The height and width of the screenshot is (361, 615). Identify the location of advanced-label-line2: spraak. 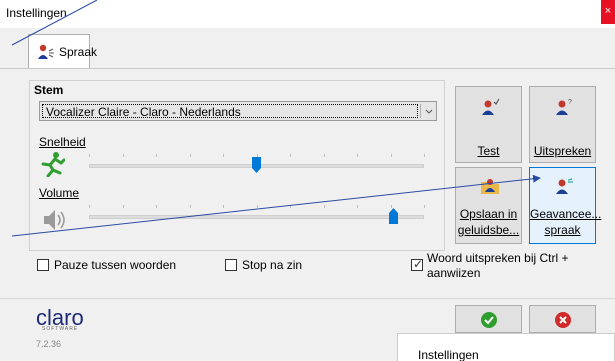
(562, 230).